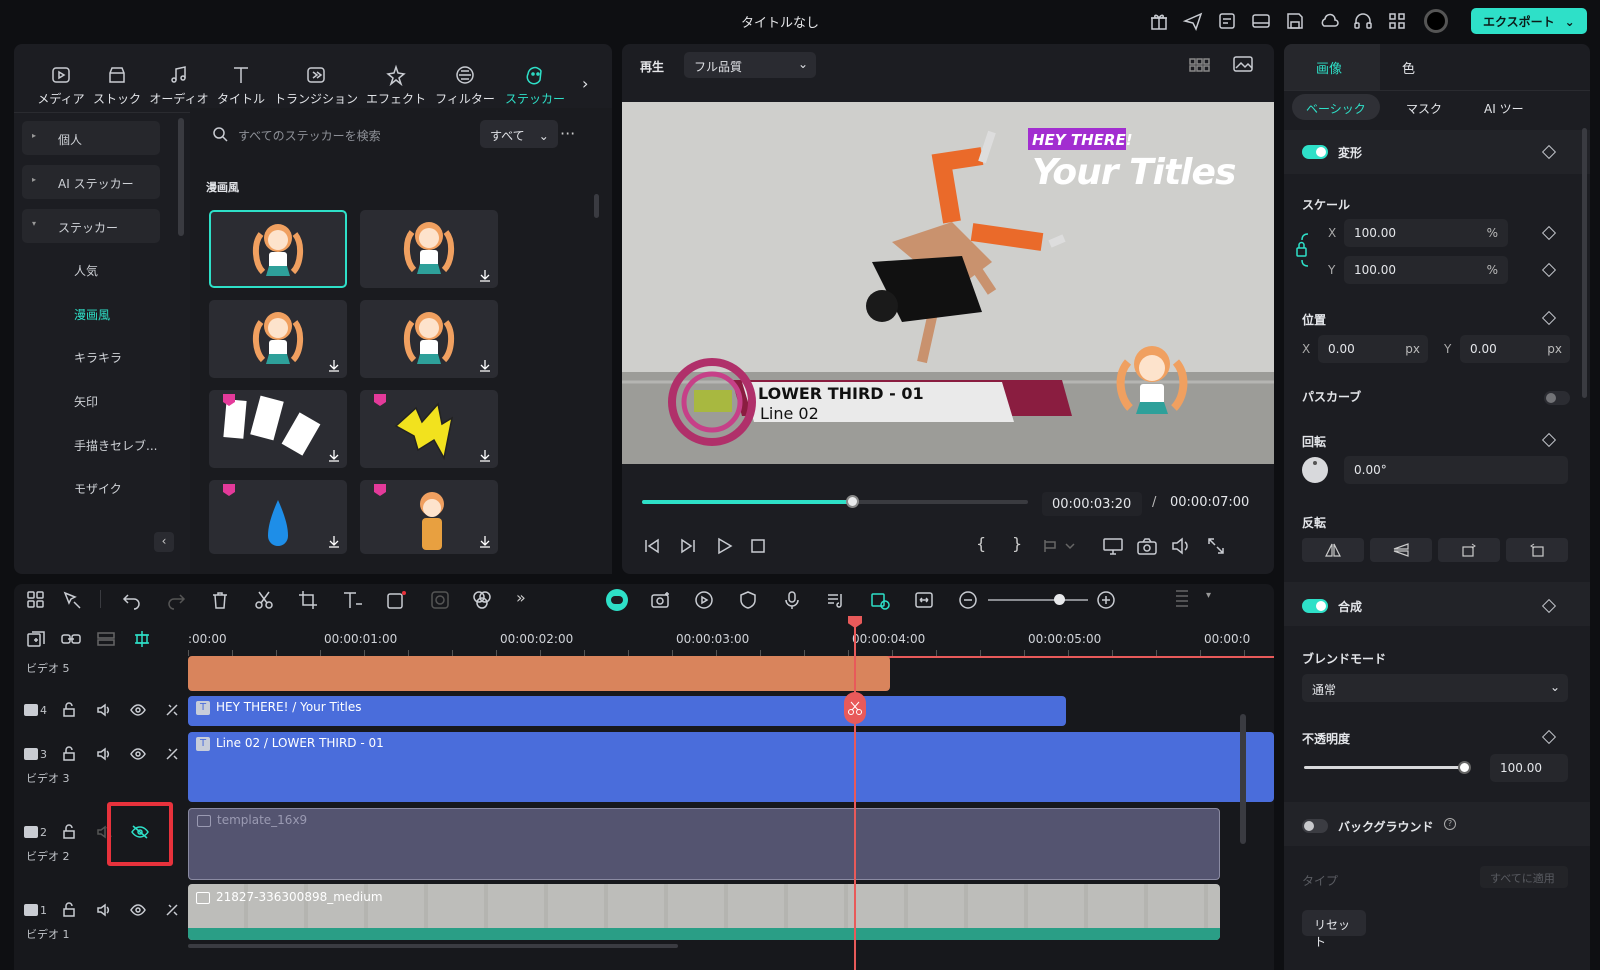 The image size is (1600, 970). I want to click on layout-icon, so click(1261, 21).